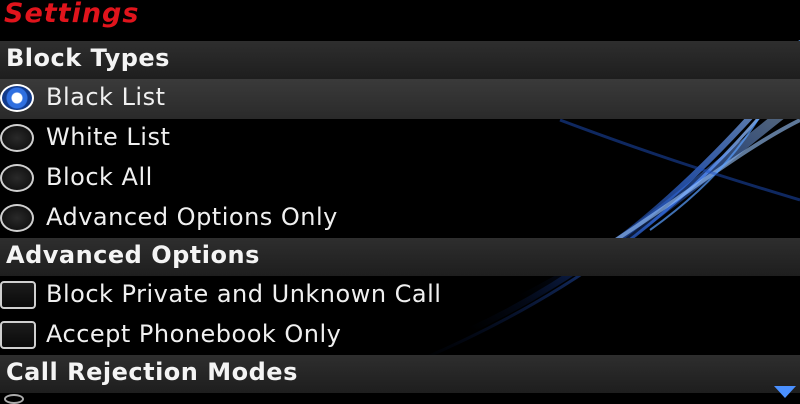 The image size is (800, 404). What do you see at coordinates (400, 374) in the screenshot?
I see `section-header-call-rejection: Call Rejection Modes` at bounding box center [400, 374].